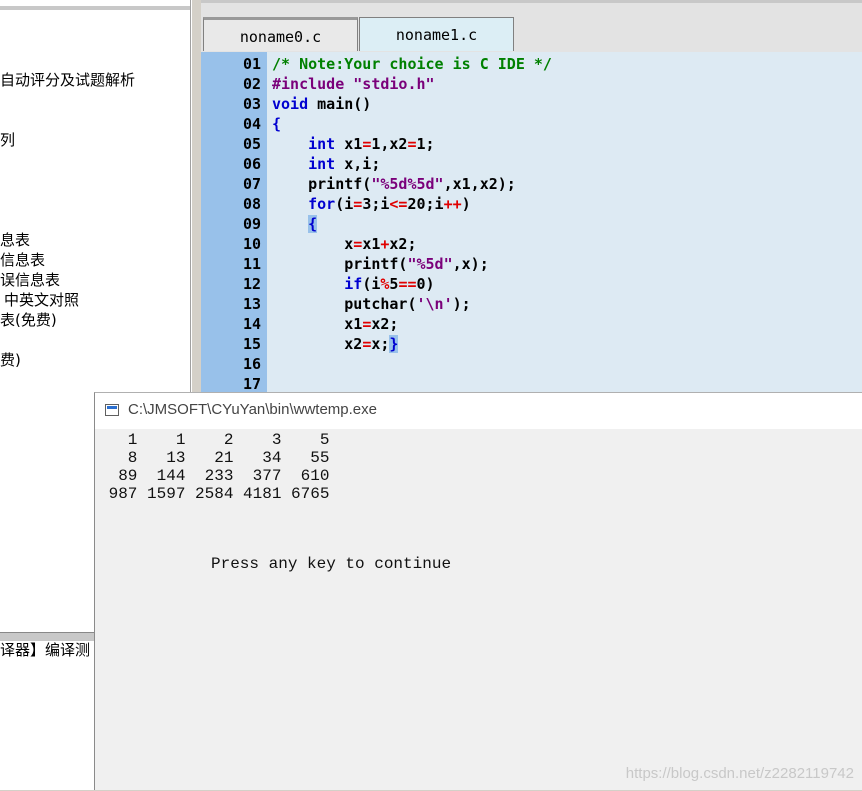 This screenshot has width=862, height=791. What do you see at coordinates (10, 360) in the screenshot?
I see `tree-item: 费)` at bounding box center [10, 360].